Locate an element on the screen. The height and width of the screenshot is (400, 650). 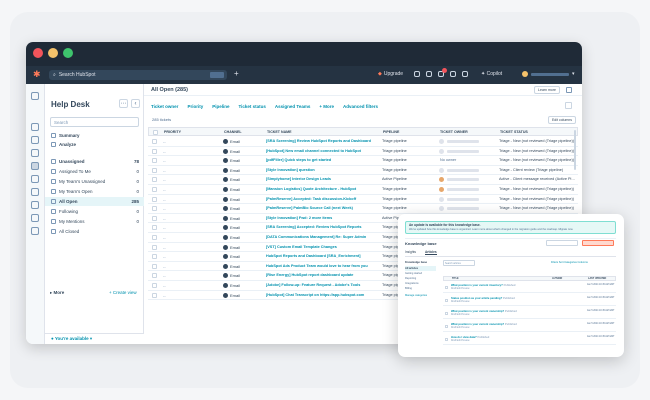
global-search-input: ⌕ Search HubSpot is located at coordinates (138, 75).